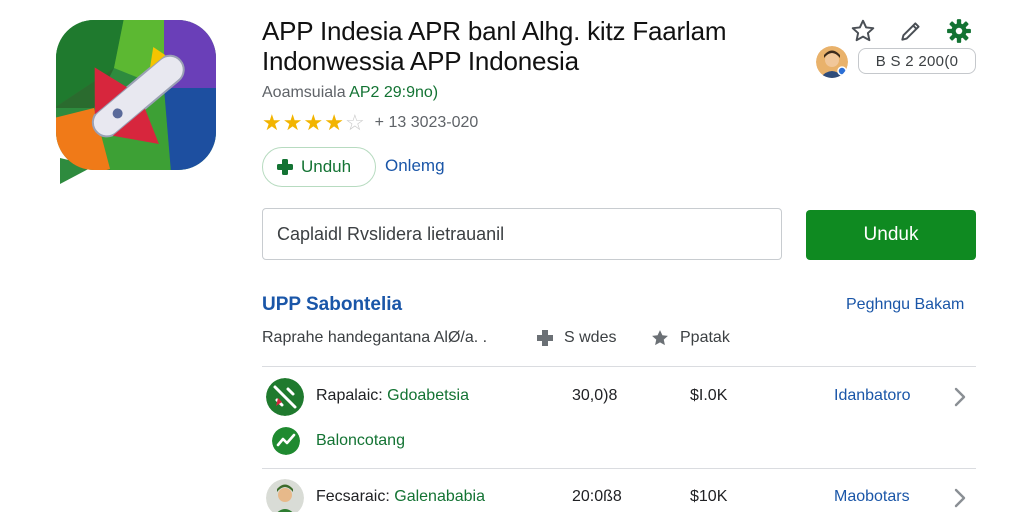 This screenshot has width=1024, height=512. Describe the element at coordinates (326, 166) in the screenshot. I see `install-chip-label: Unduh` at that location.